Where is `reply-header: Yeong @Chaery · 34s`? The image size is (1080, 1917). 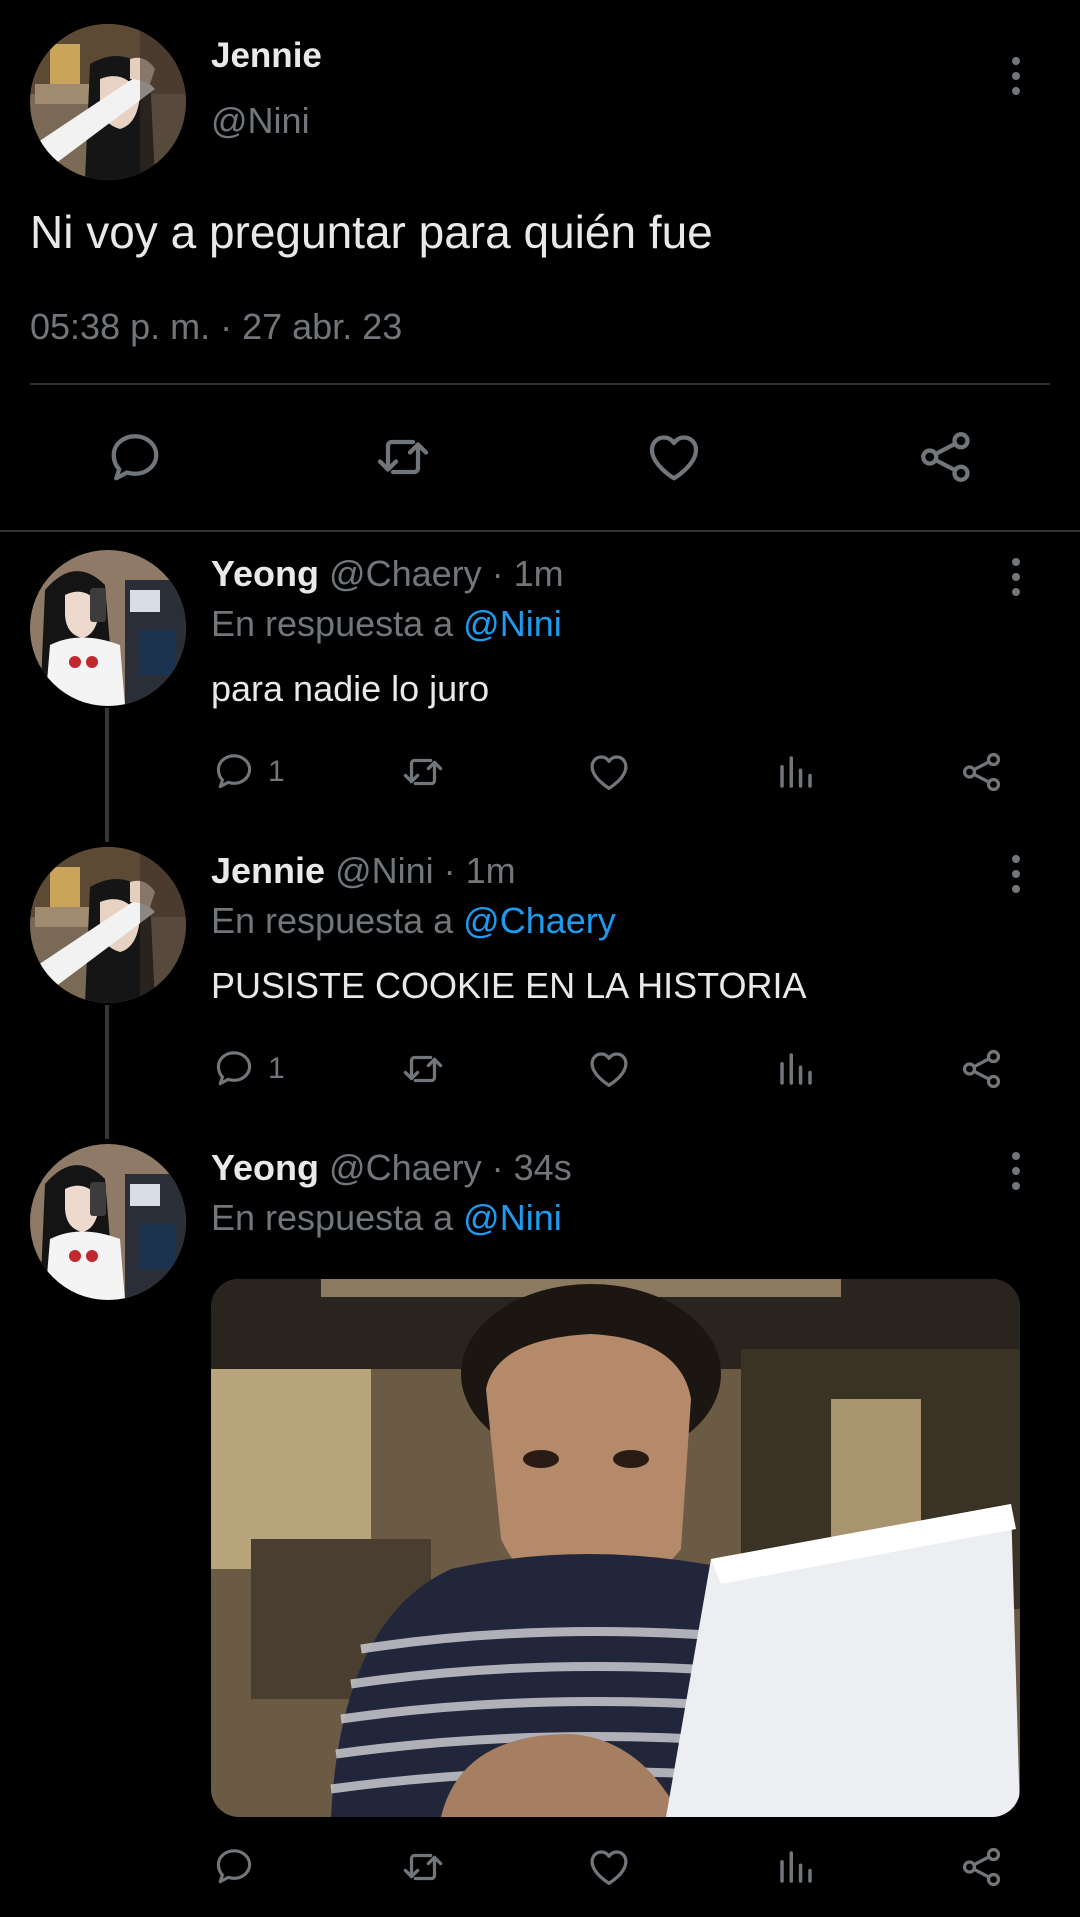
reply-header: Yeong @Chaery · 34s is located at coordinates (391, 1168).